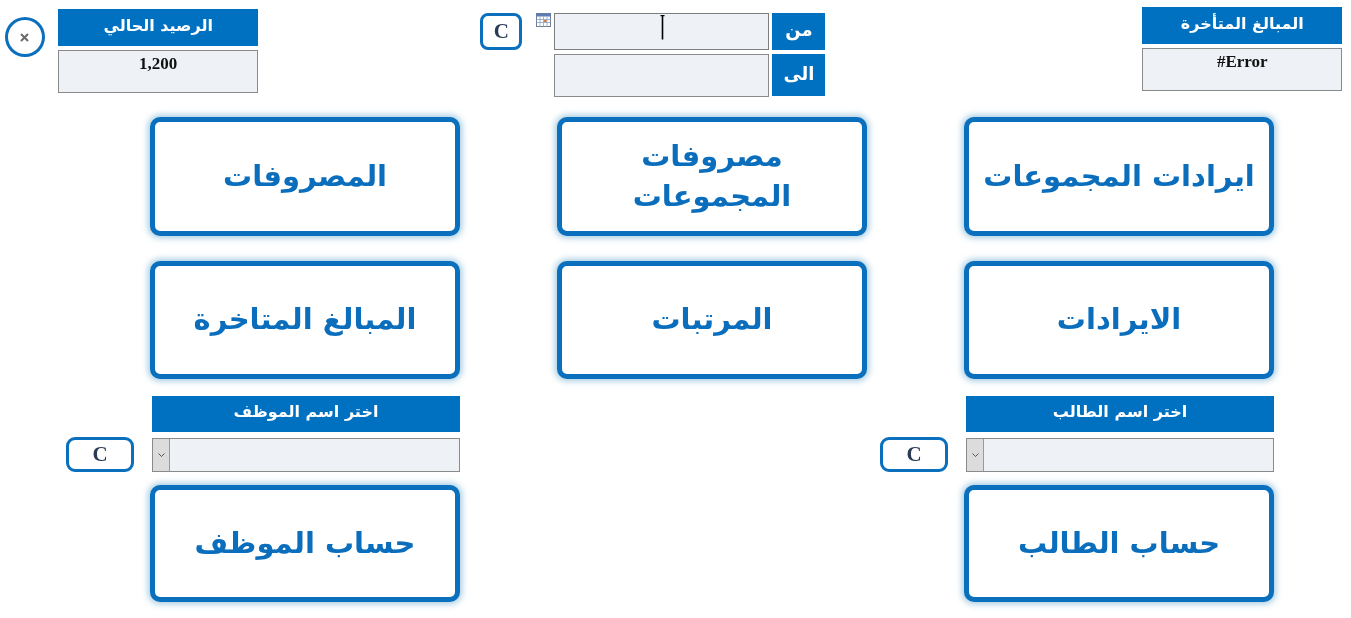 The height and width of the screenshot is (618, 1351). What do you see at coordinates (544, 20) in the screenshot?
I see `calendar-icon` at bounding box center [544, 20].